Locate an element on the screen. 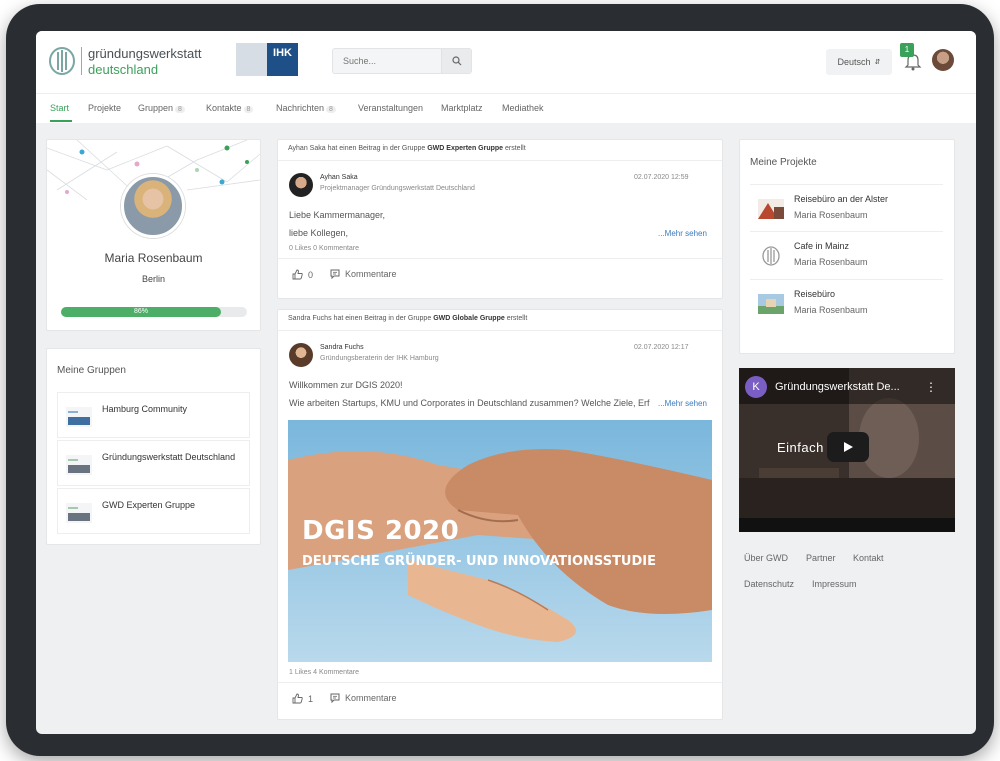  nav-mediathek: Mediathek is located at coordinates (523, 108).